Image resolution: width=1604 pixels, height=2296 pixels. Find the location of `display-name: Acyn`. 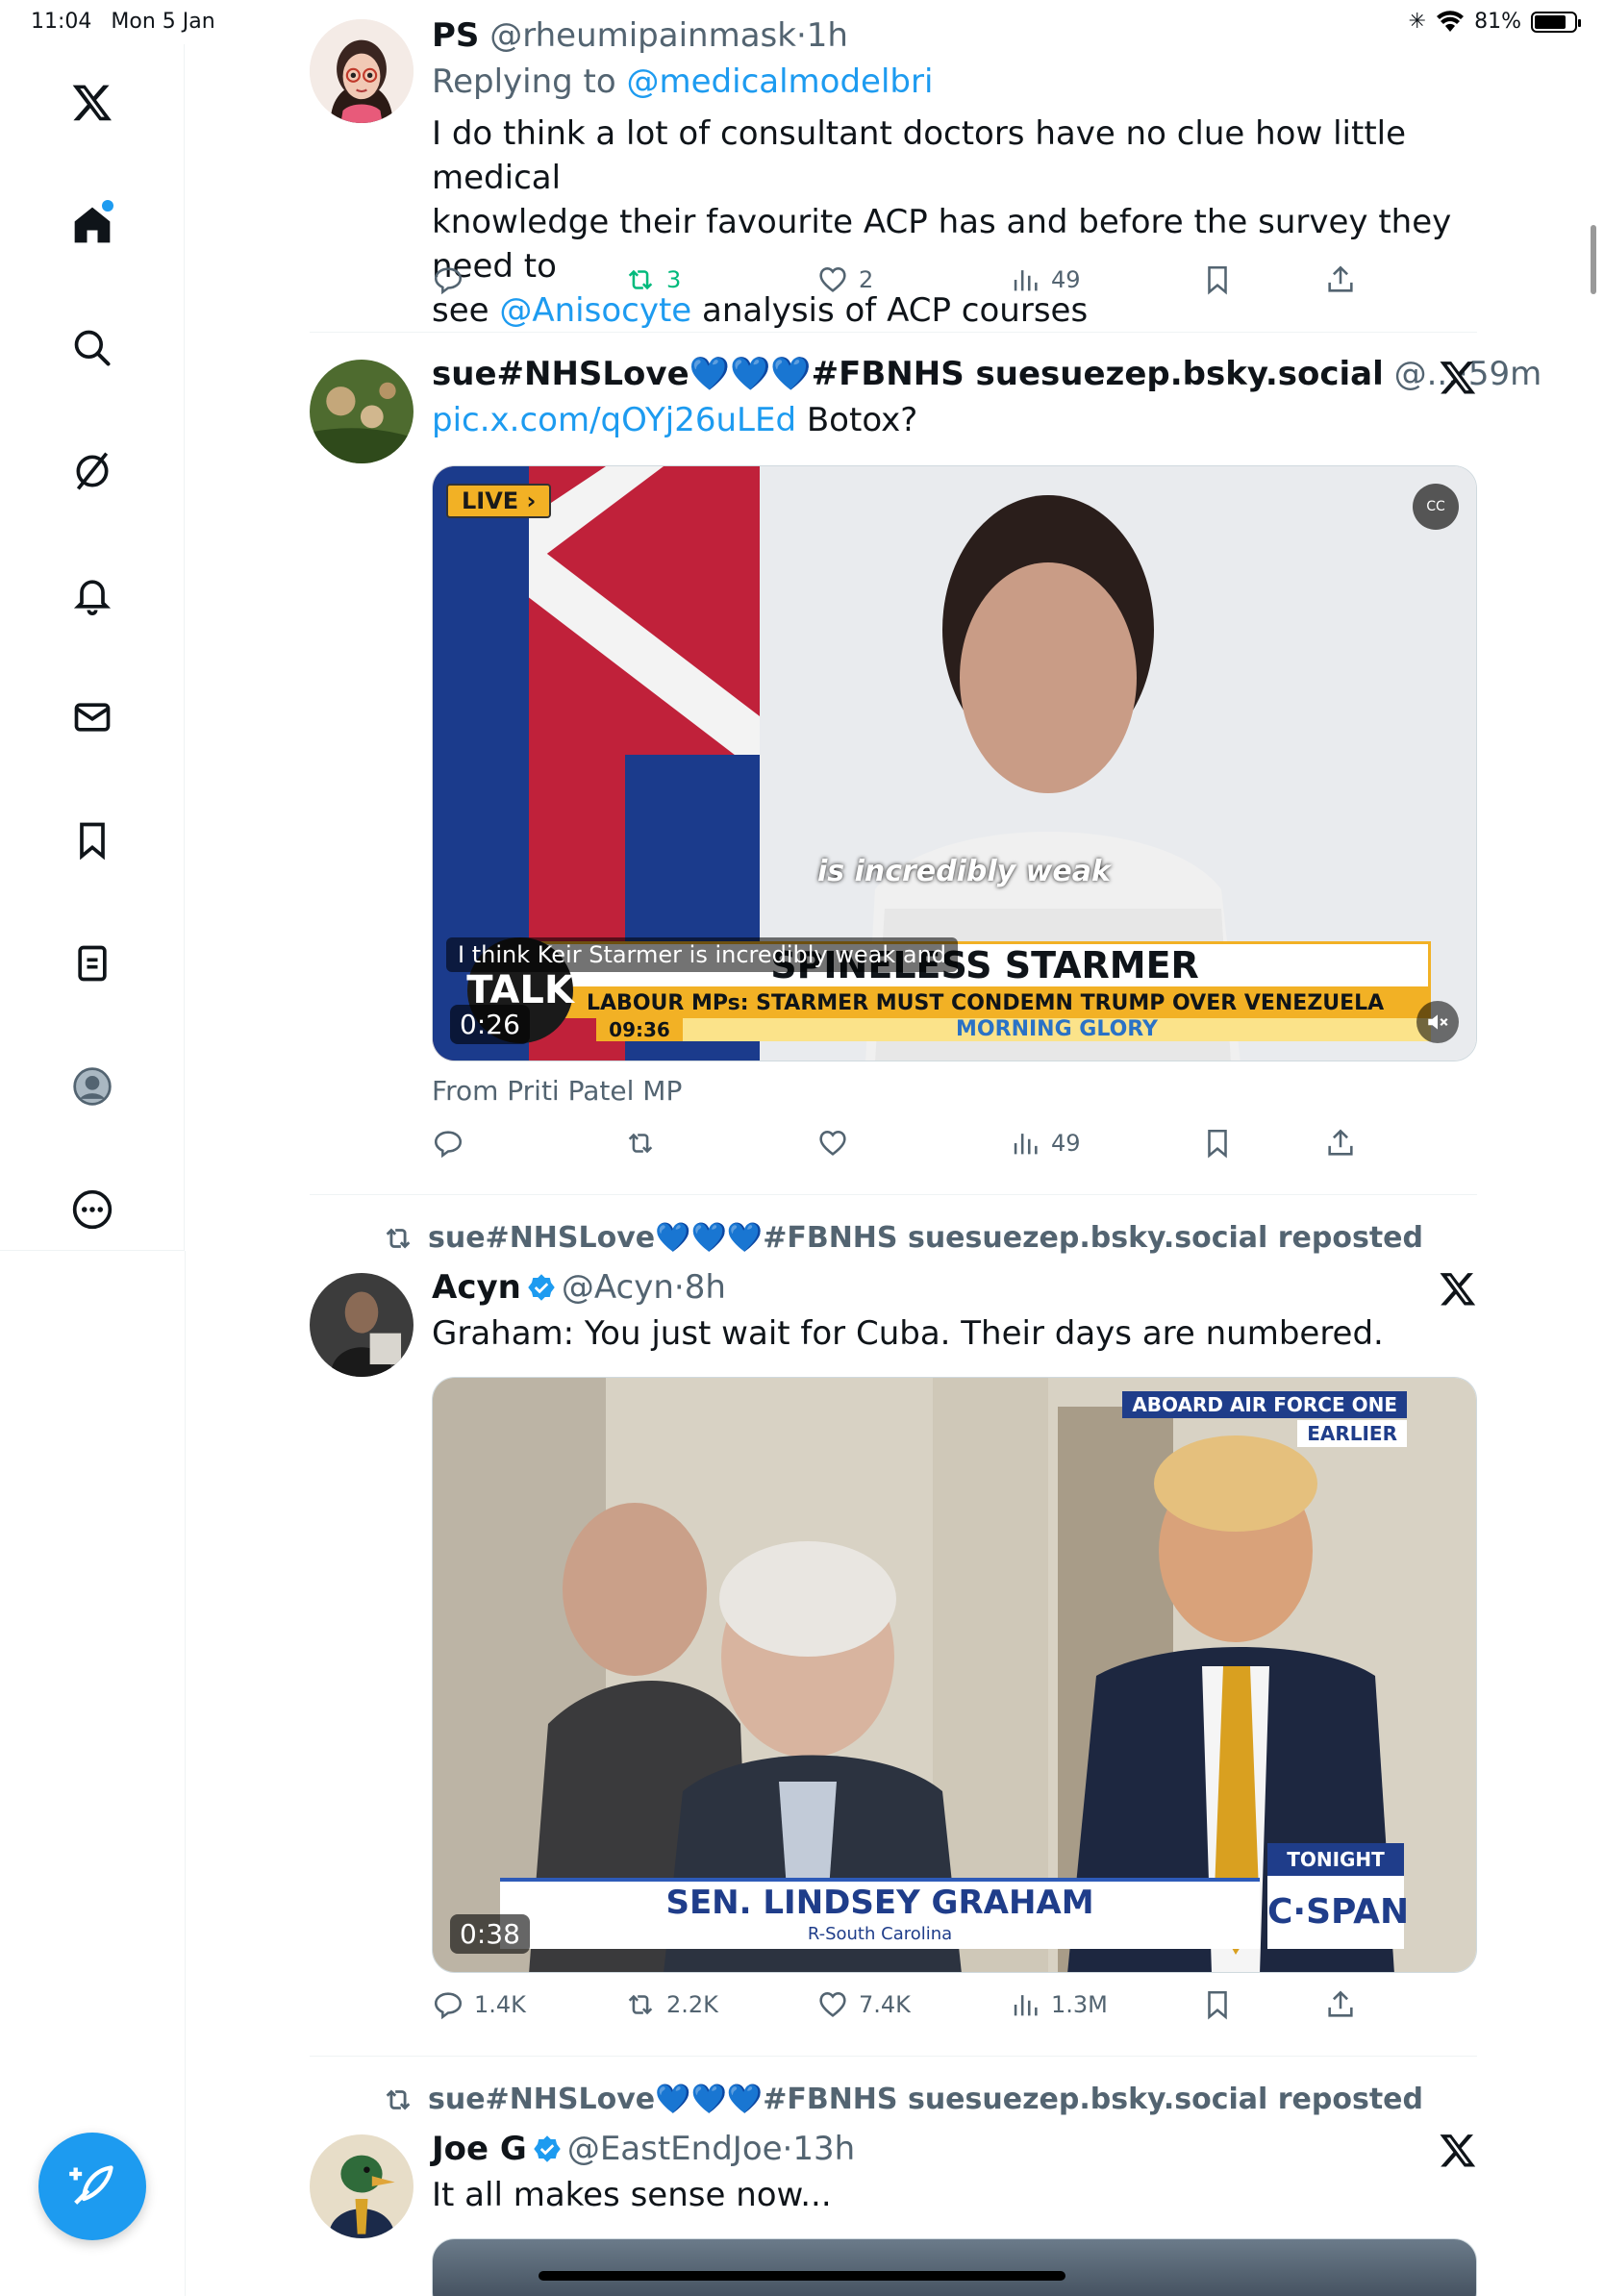

display-name: Acyn is located at coordinates (476, 1287).